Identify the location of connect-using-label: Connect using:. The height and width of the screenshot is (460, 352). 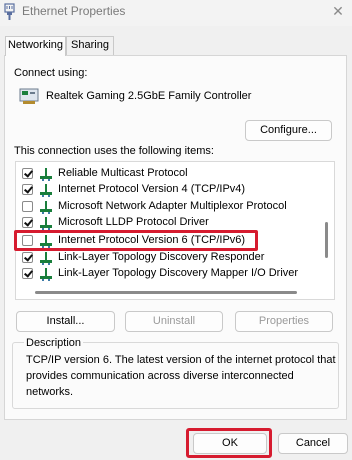
(51, 73).